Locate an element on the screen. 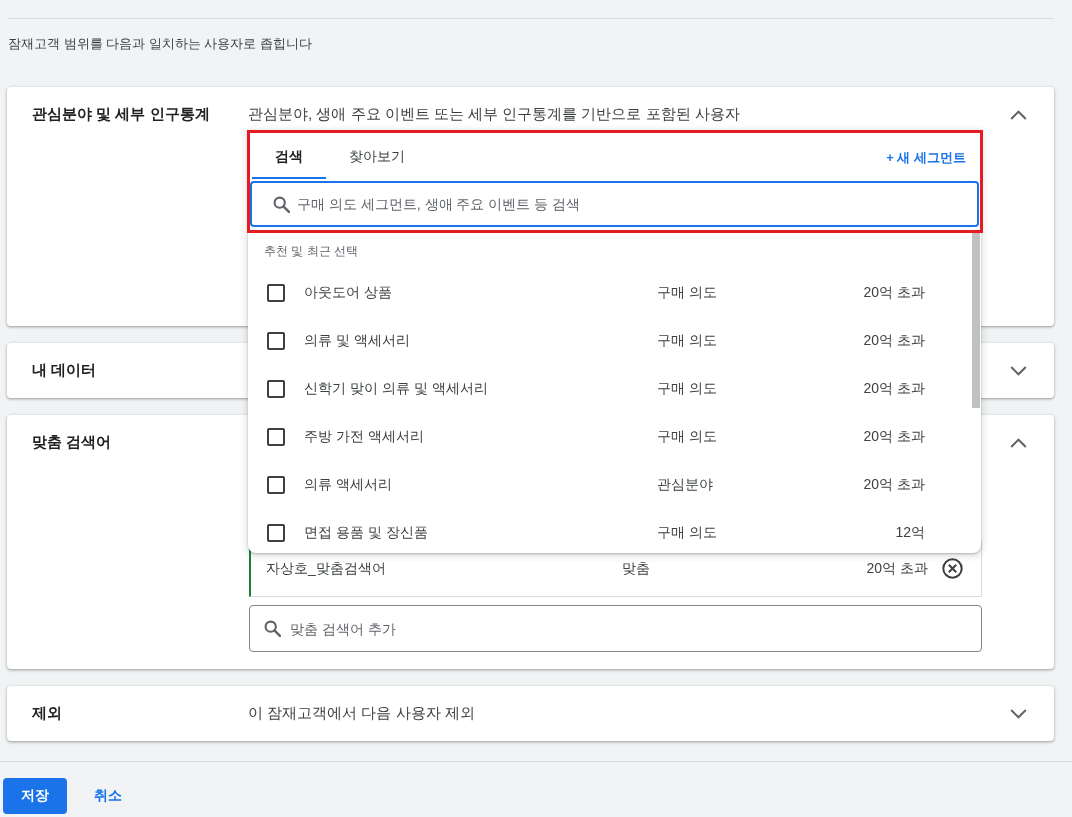 Image resolution: width=1072 pixels, height=817 pixels. search-field: 맞춤 검색어 추가 is located at coordinates (615, 628).